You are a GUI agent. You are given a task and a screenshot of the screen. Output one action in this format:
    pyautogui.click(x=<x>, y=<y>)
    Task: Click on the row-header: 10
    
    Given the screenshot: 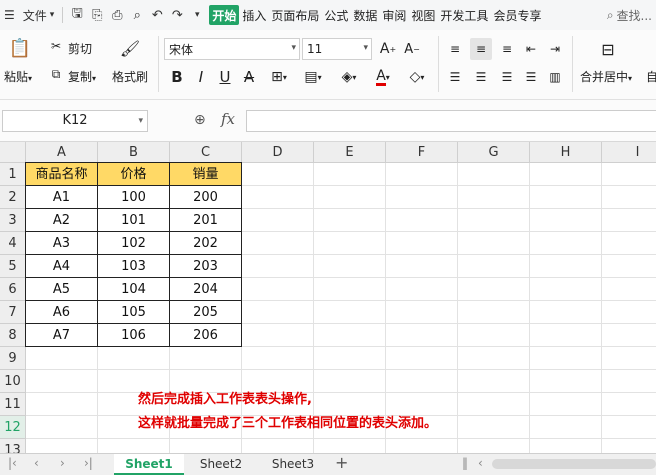 What is the action you would take?
    pyautogui.click(x=13, y=381)
    